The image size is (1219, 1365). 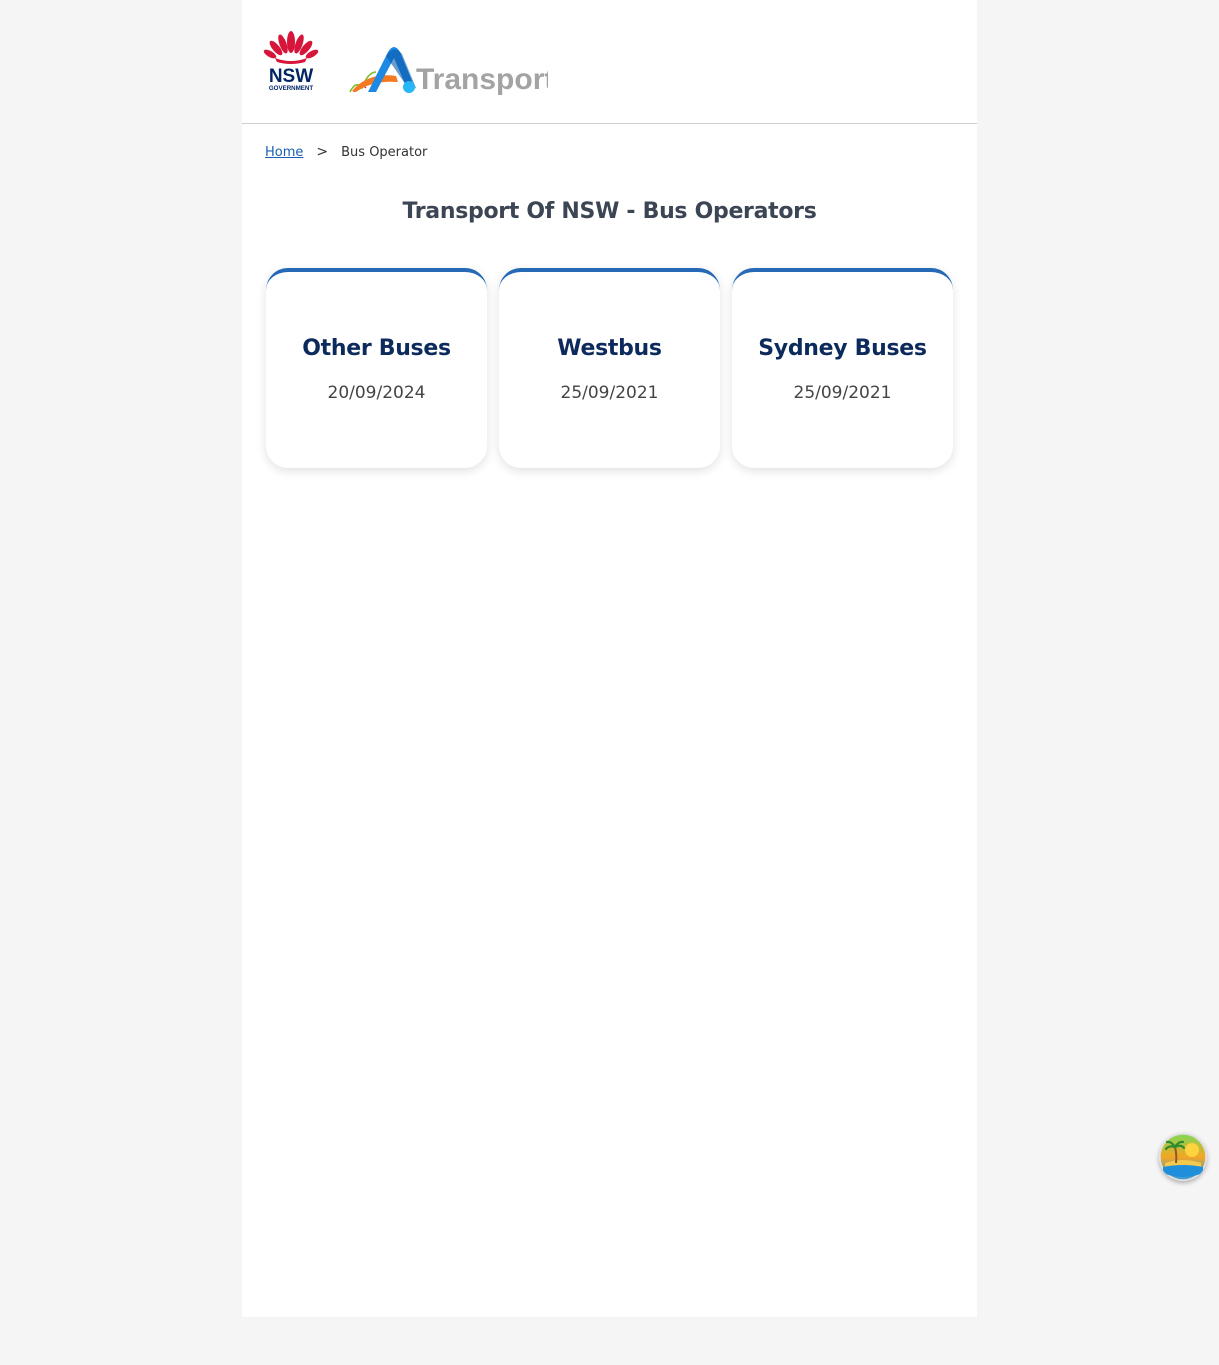 I want to click on breadcrumb: Home > Bus Operator, so click(x=346, y=152).